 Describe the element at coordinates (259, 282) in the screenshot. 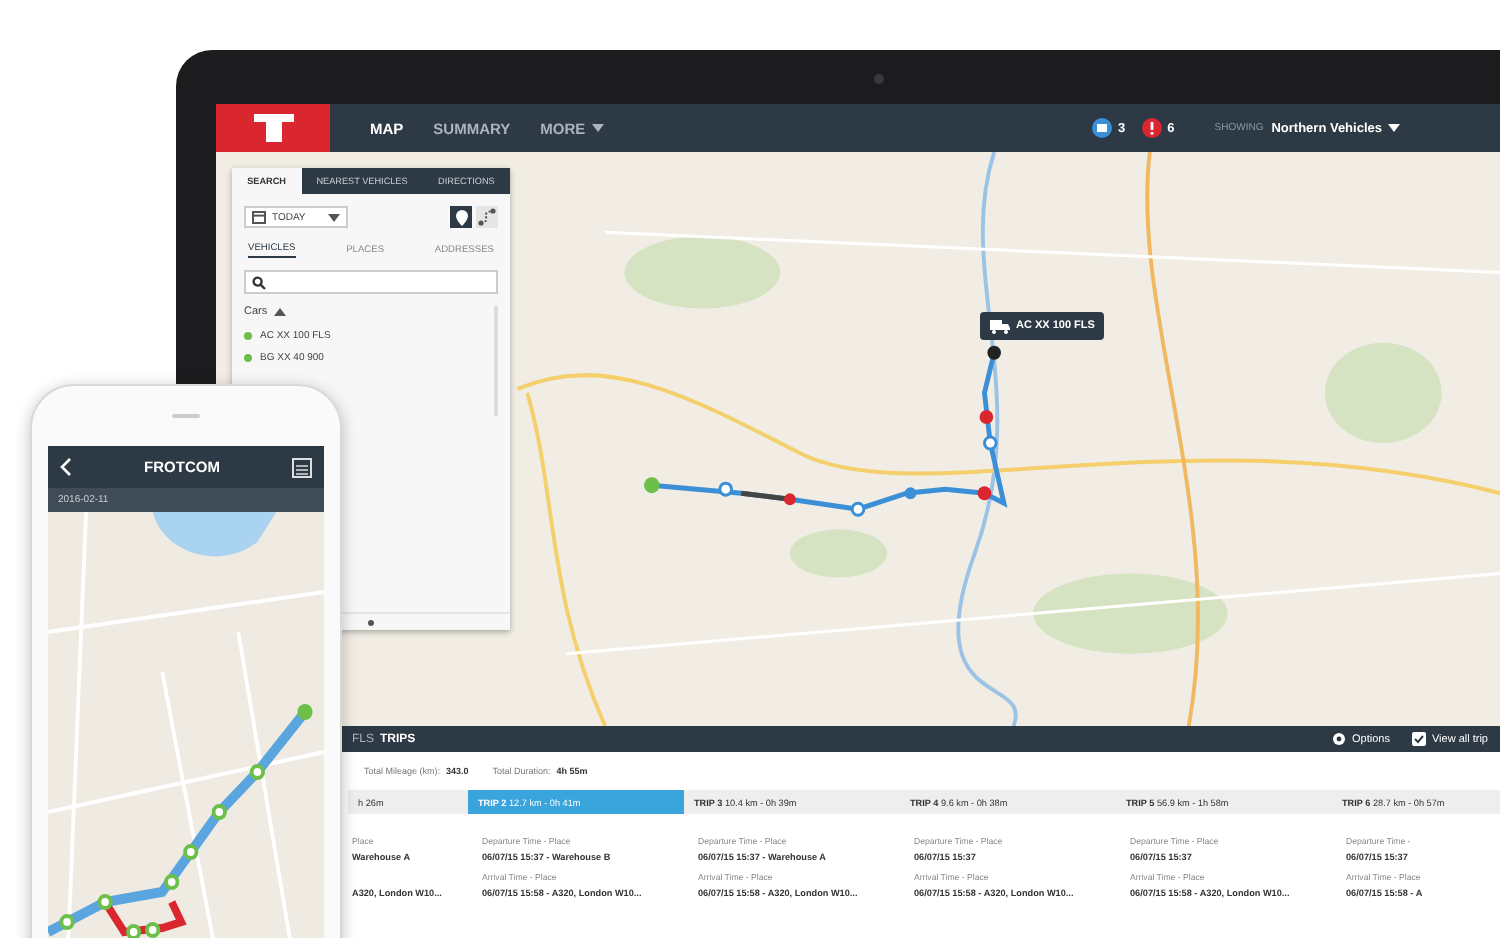

I see `search-icon` at that location.